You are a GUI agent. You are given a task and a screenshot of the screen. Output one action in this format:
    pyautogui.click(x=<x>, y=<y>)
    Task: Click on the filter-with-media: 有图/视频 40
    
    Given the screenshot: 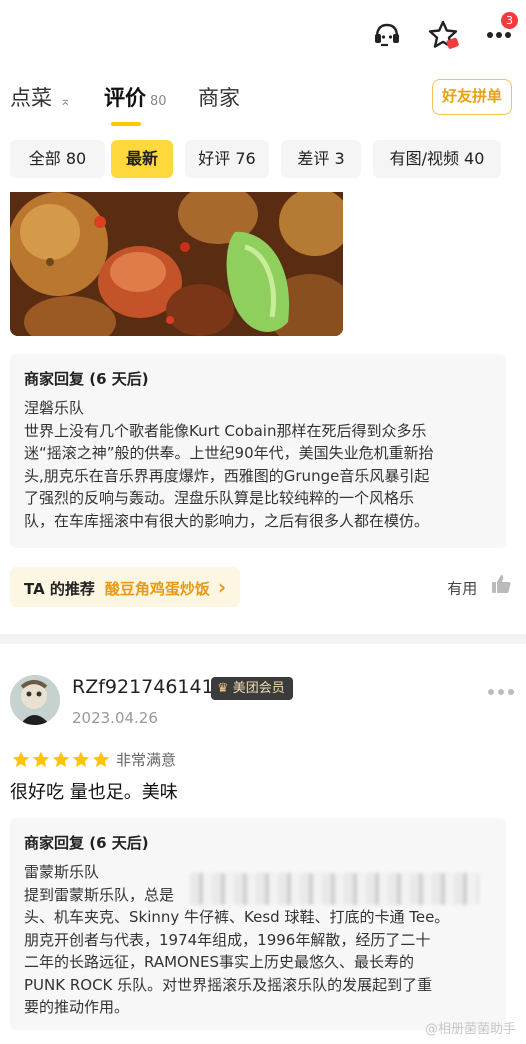 What is the action you would take?
    pyautogui.click(x=437, y=159)
    